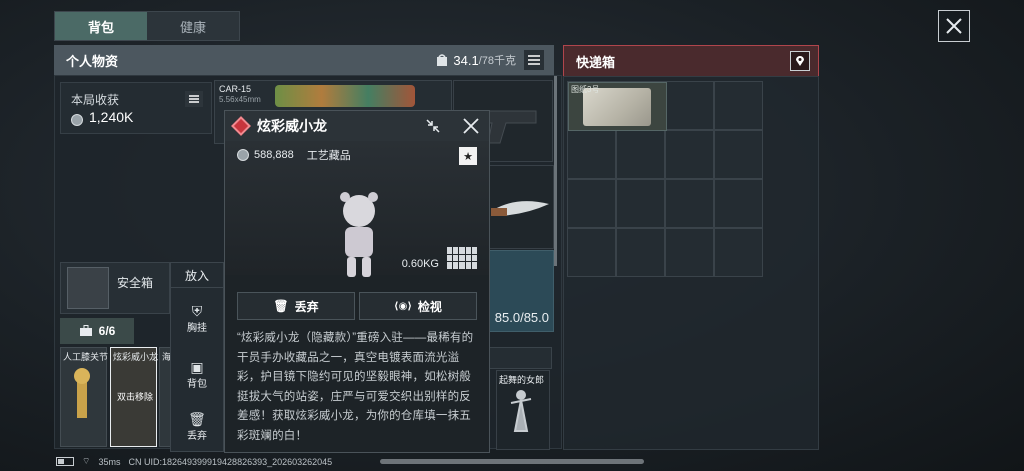  What do you see at coordinates (497, 61) in the screenshot?
I see `weight-capacity: /78千克` at bounding box center [497, 61].